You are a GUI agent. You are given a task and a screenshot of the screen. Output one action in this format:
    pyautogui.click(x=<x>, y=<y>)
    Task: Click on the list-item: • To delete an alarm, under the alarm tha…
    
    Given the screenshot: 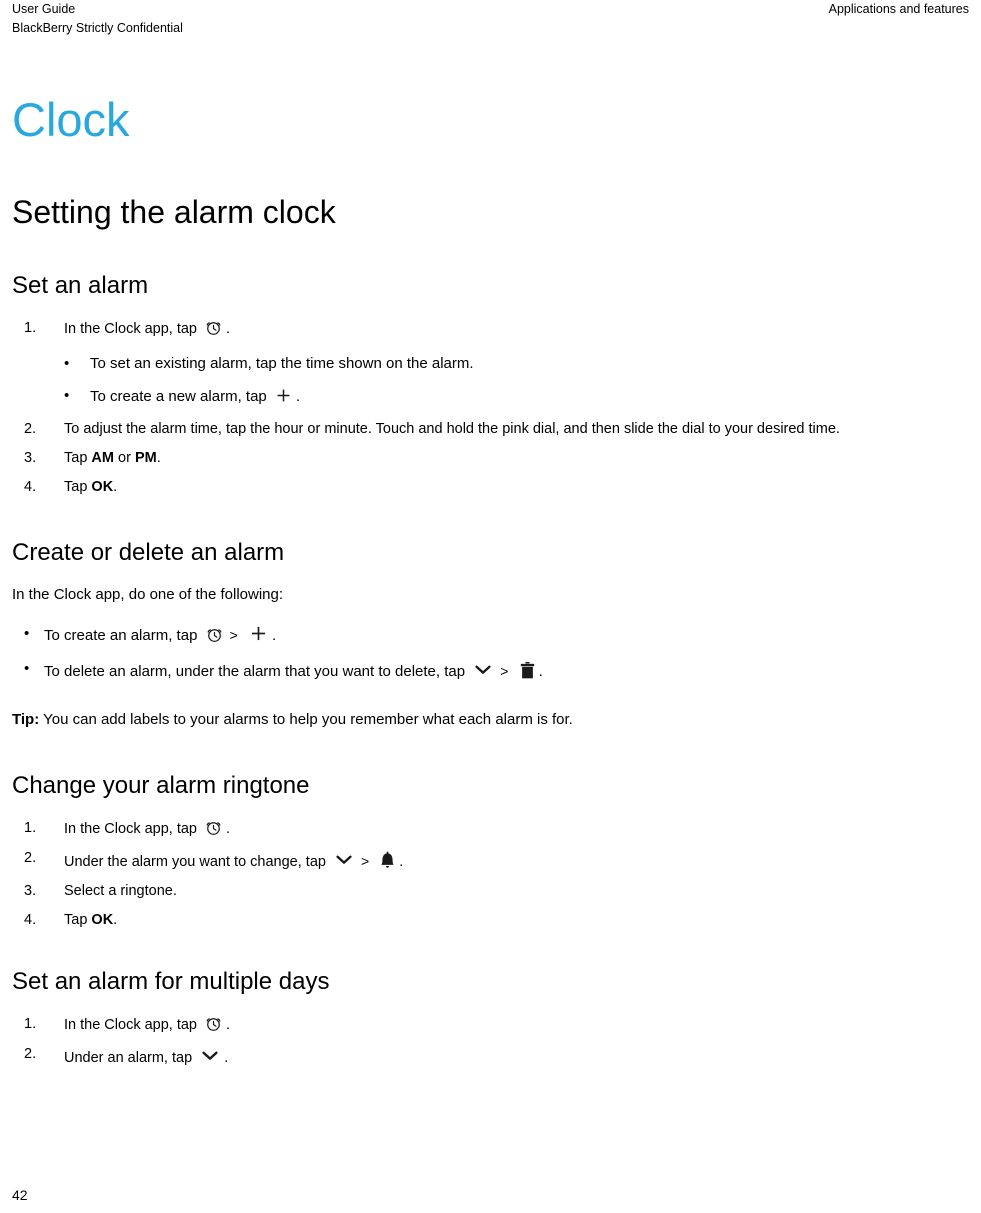 What is the action you would take?
    pyautogui.click(x=490, y=670)
    